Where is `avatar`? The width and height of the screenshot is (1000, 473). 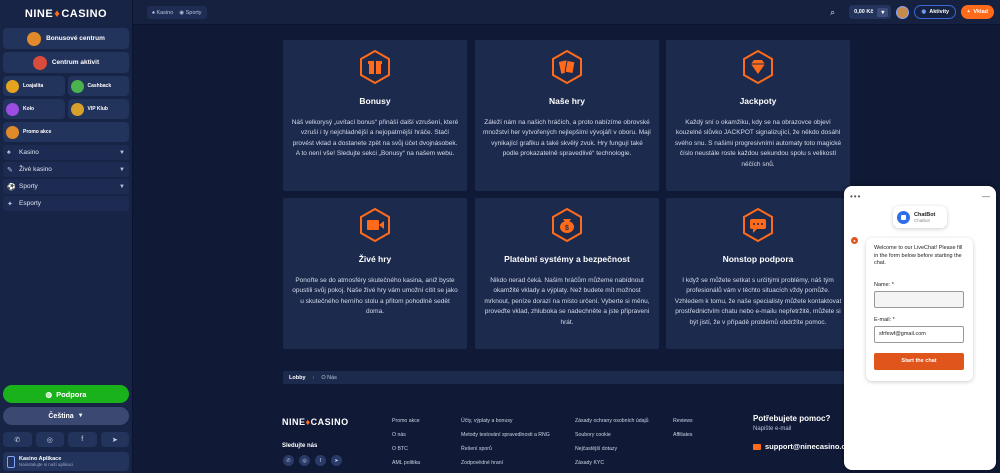 avatar is located at coordinates (903, 12).